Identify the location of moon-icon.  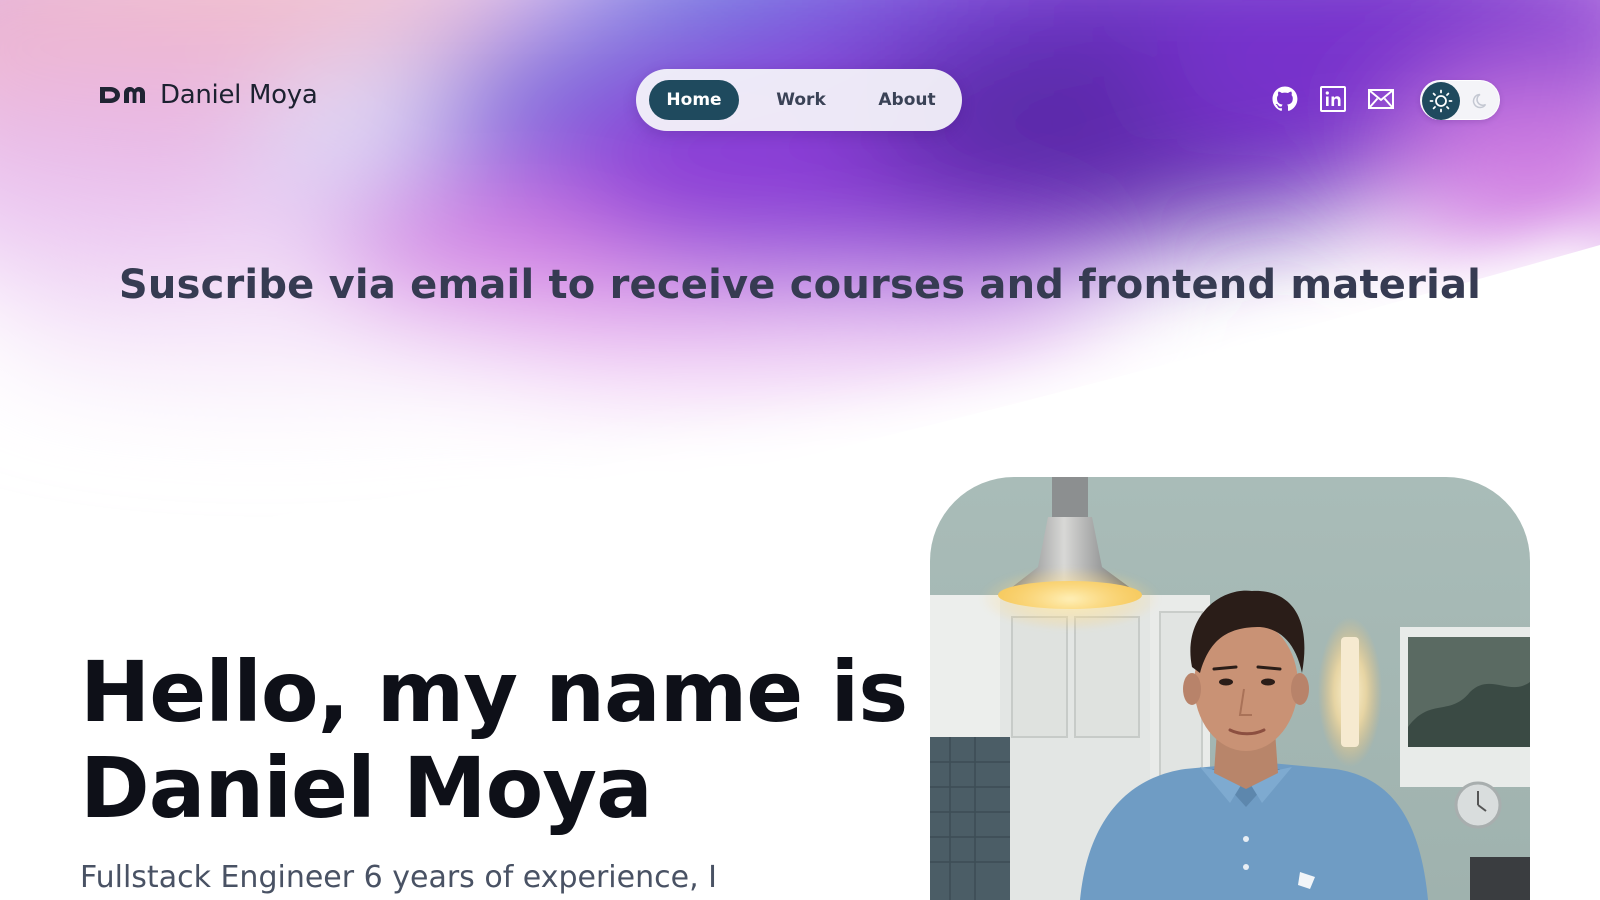
(1479, 101).